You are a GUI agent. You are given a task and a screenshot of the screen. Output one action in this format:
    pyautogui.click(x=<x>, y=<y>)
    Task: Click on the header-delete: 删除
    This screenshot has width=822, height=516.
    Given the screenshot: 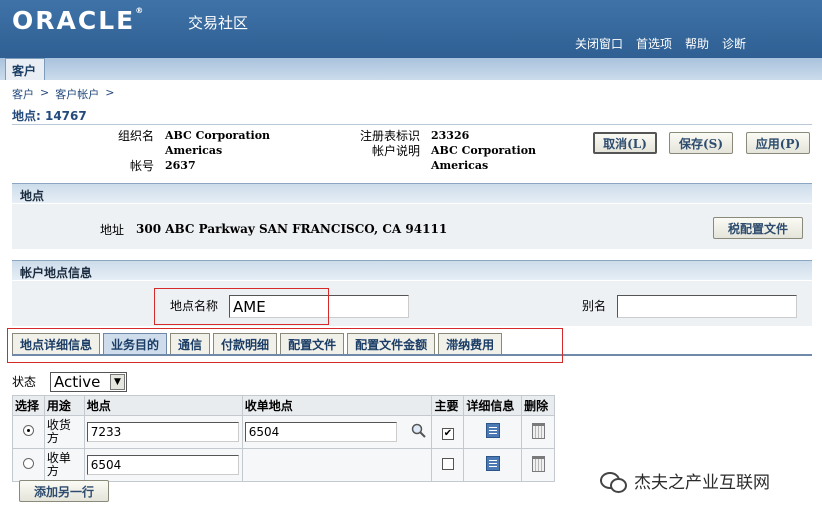 What is the action you would take?
    pyautogui.click(x=538, y=405)
    